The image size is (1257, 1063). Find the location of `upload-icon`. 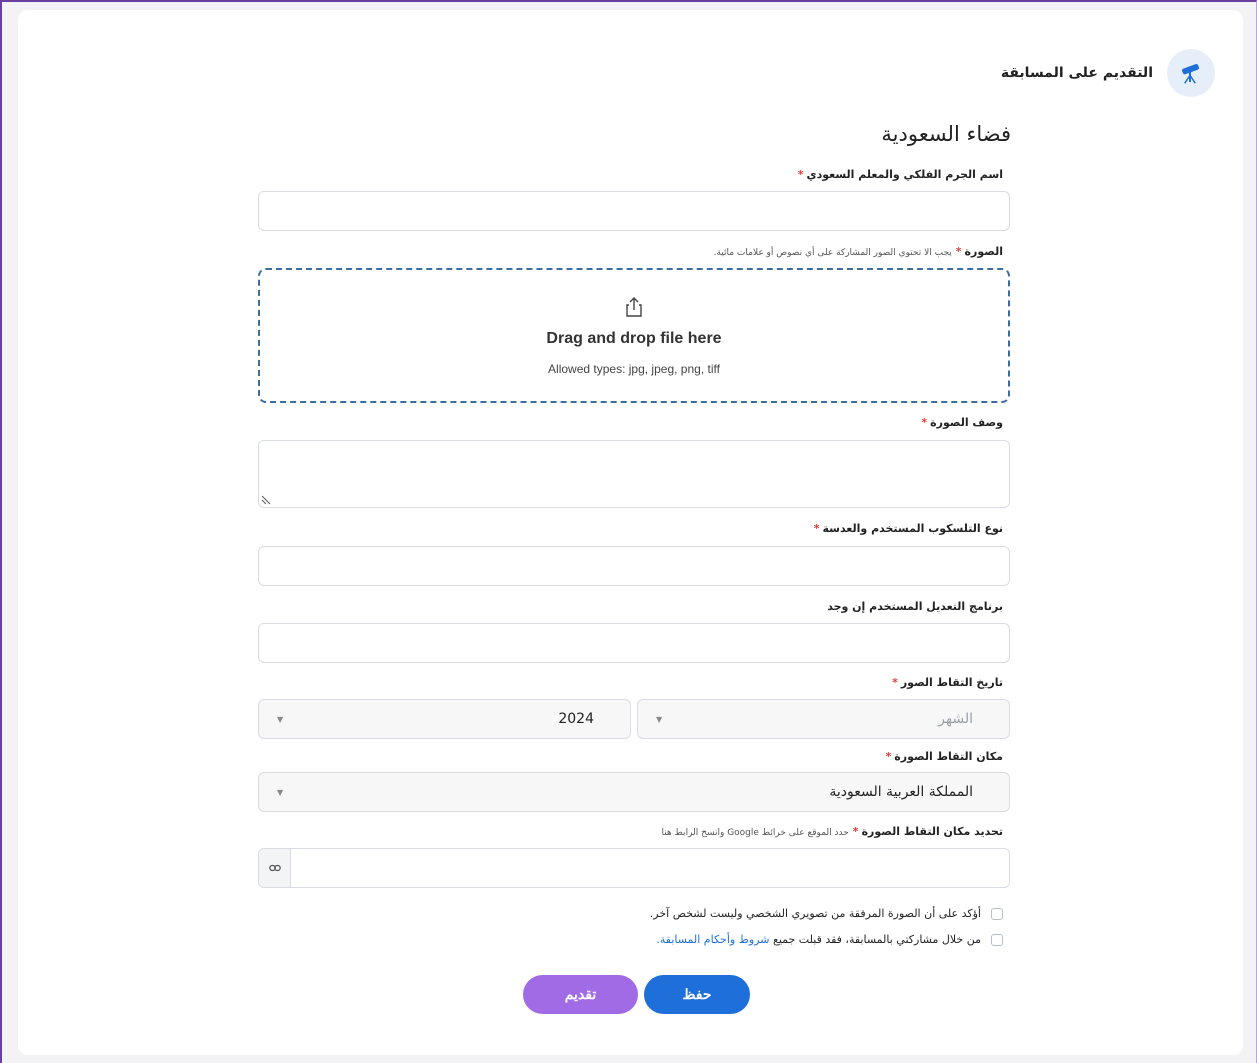

upload-icon is located at coordinates (634, 309).